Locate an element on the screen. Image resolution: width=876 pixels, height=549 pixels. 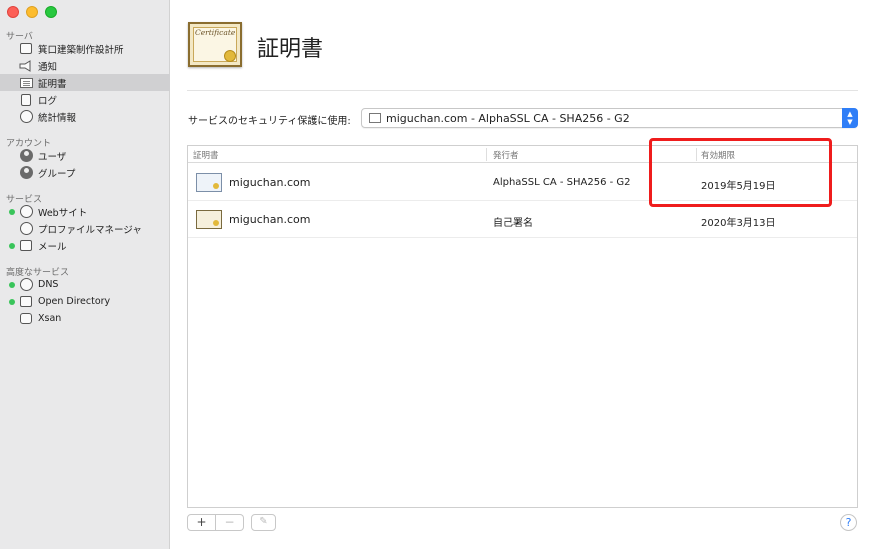
certificate-icon-text: Certificate is located at coordinates (215, 32).